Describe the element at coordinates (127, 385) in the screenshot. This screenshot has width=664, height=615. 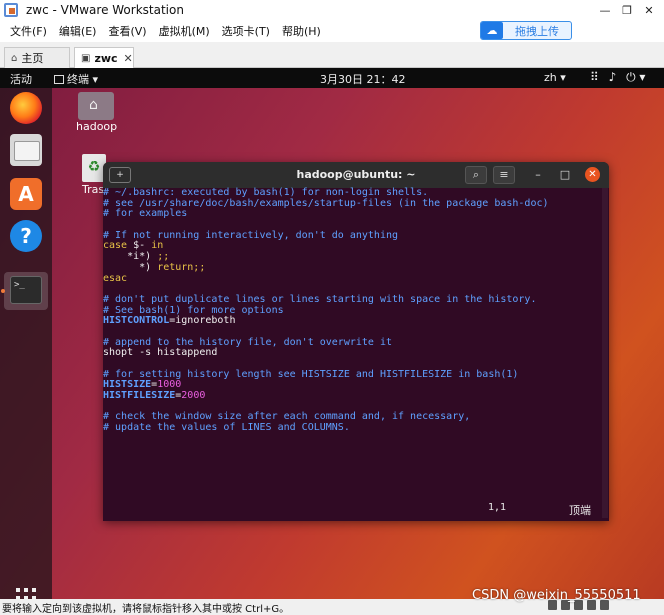
I see `terminal-token: HISTSIZE` at that location.